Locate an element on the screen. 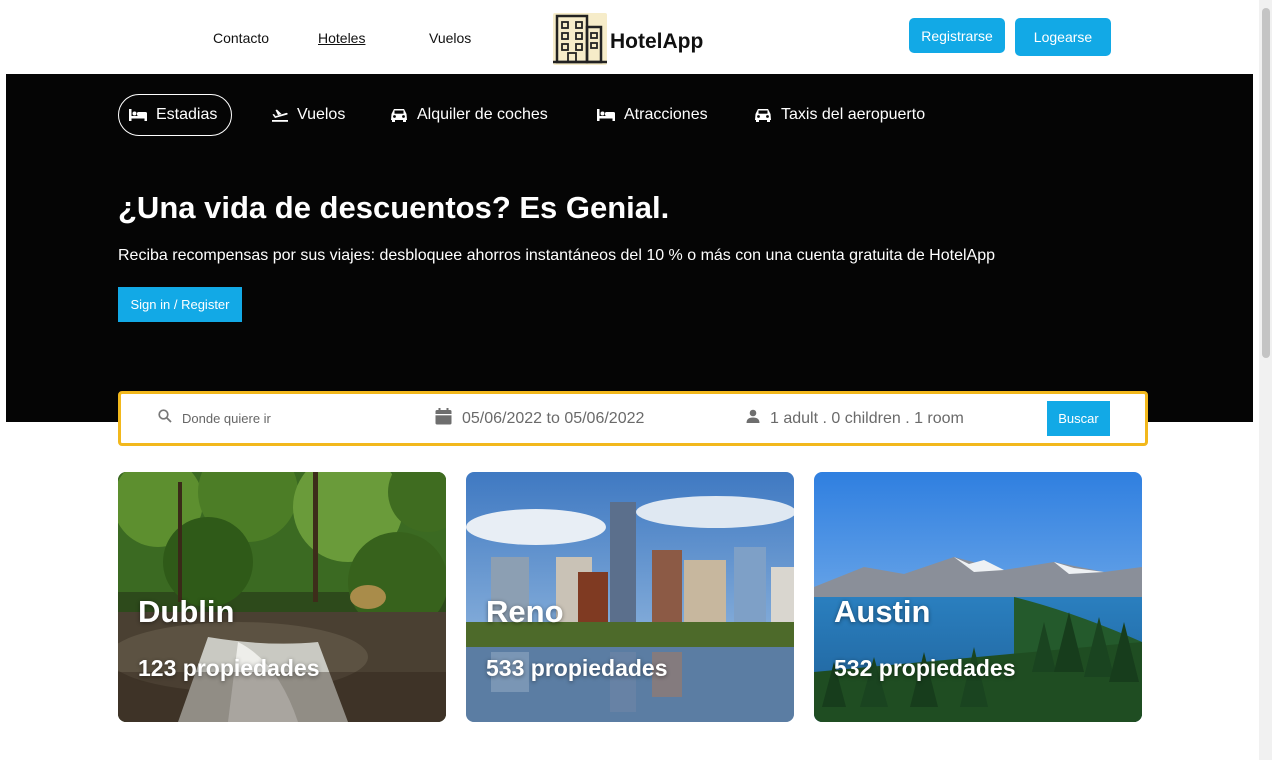 The width and height of the screenshot is (1272, 760). tab-estadias: Estadias is located at coordinates (175, 115).